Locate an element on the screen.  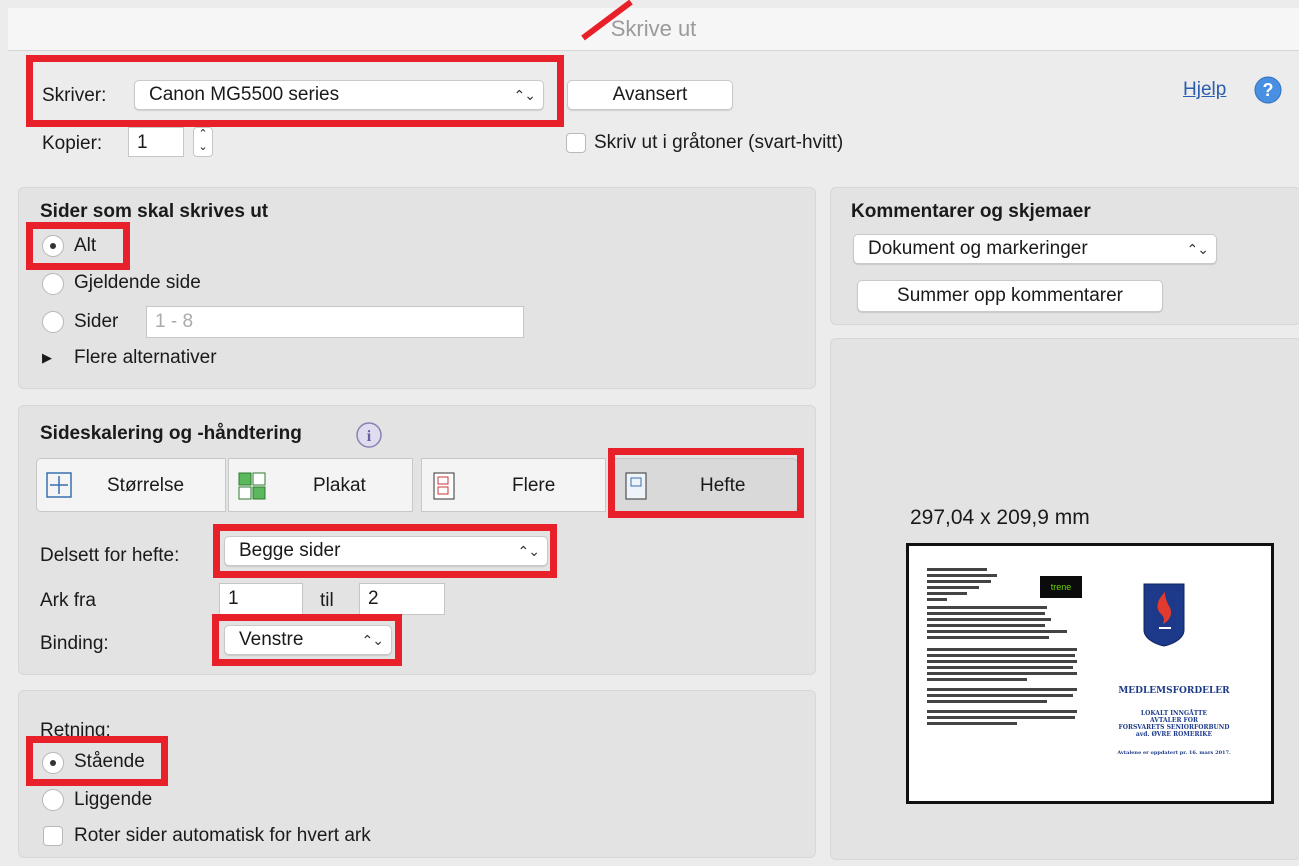
svg-text: i is located at coordinates (369, 436).